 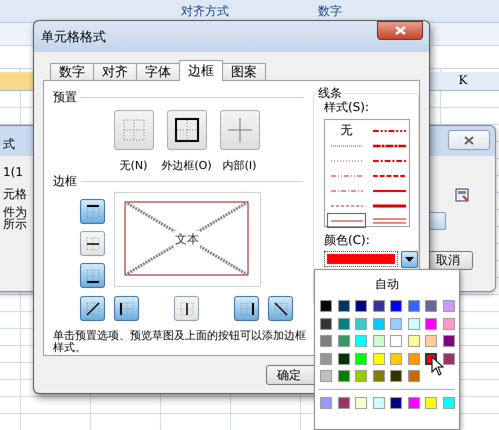 I want to click on tab: 边框, so click(x=201, y=70).